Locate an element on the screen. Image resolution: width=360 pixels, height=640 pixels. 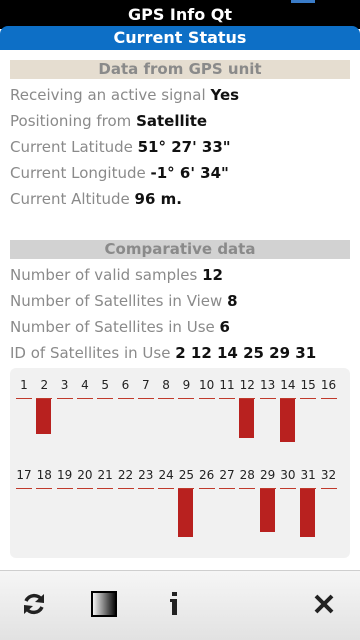
sat-label-32: 32 is located at coordinates (328, 475).